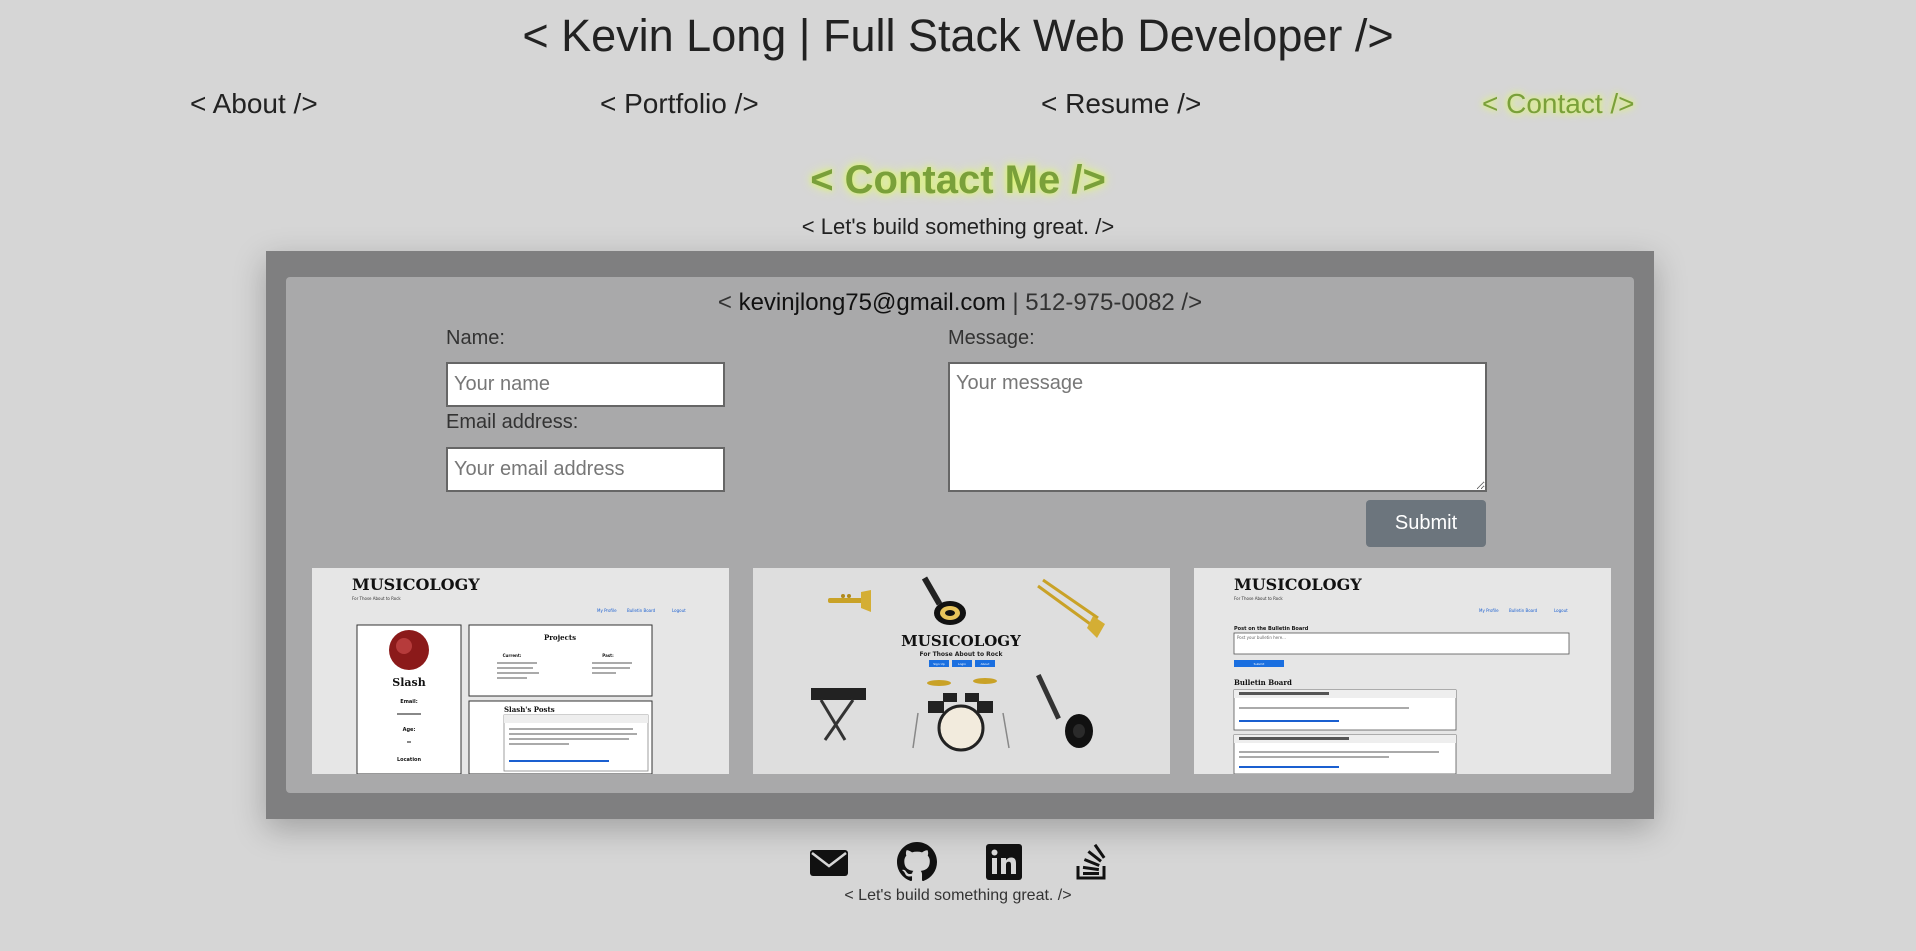 The width and height of the screenshot is (1916, 951). I want to click on nav-resume: < Resume />, so click(1121, 104).